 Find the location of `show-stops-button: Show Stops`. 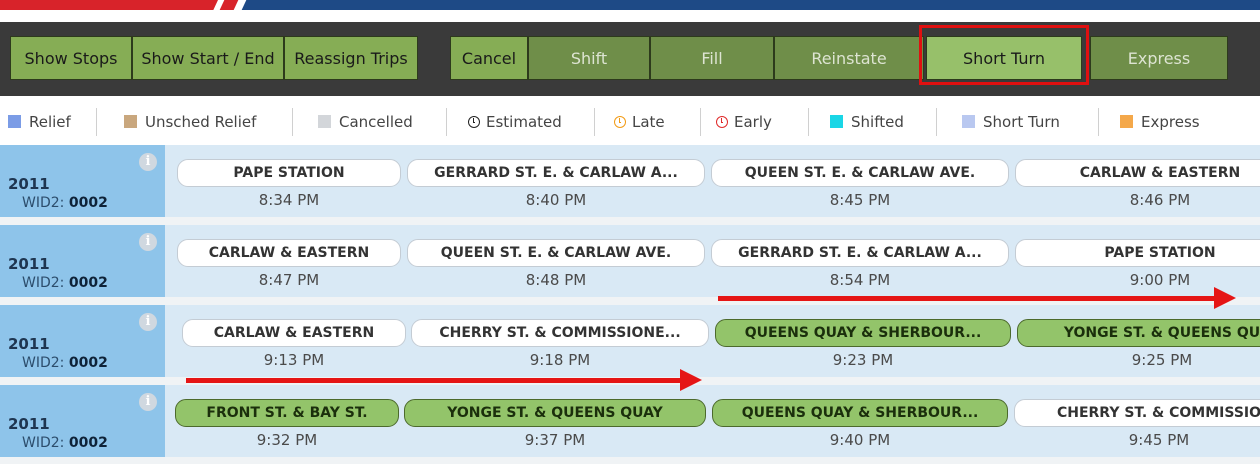

show-stops-button: Show Stops is located at coordinates (71, 58).